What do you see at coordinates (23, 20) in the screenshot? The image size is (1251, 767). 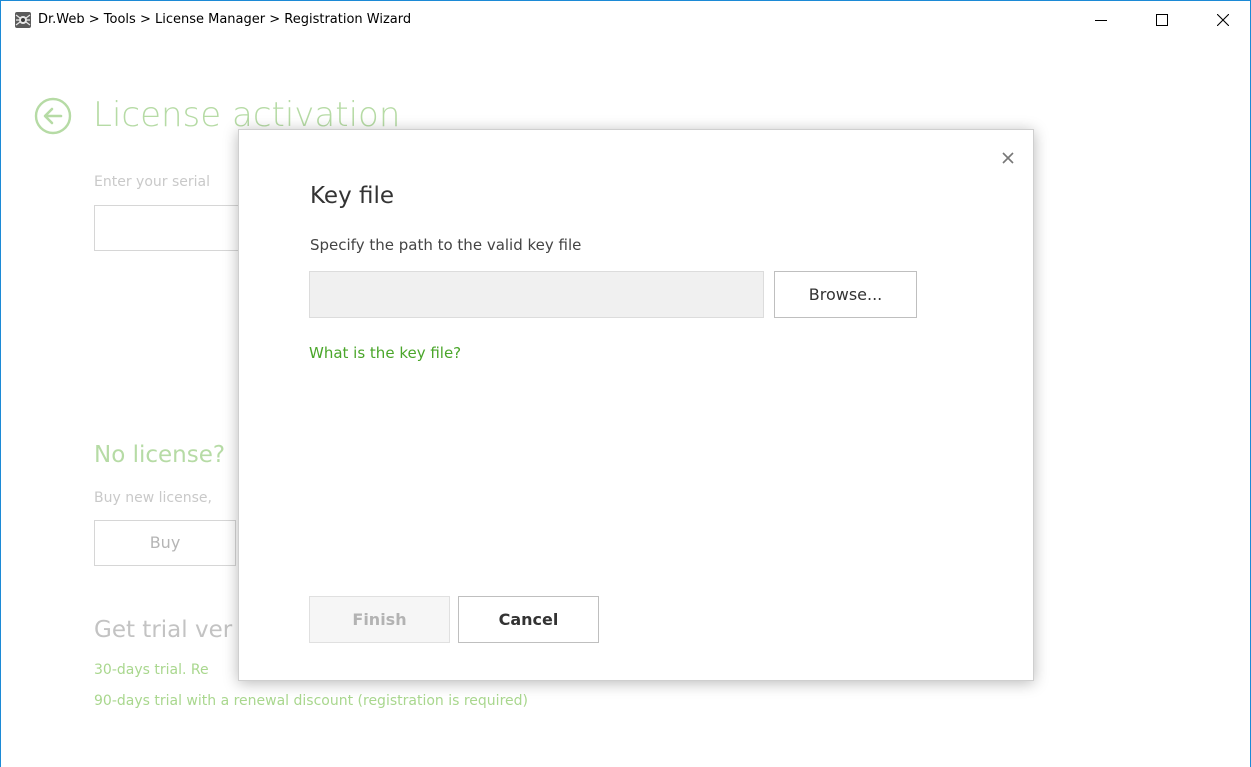 I see `drweb-spider-icon` at bounding box center [23, 20].